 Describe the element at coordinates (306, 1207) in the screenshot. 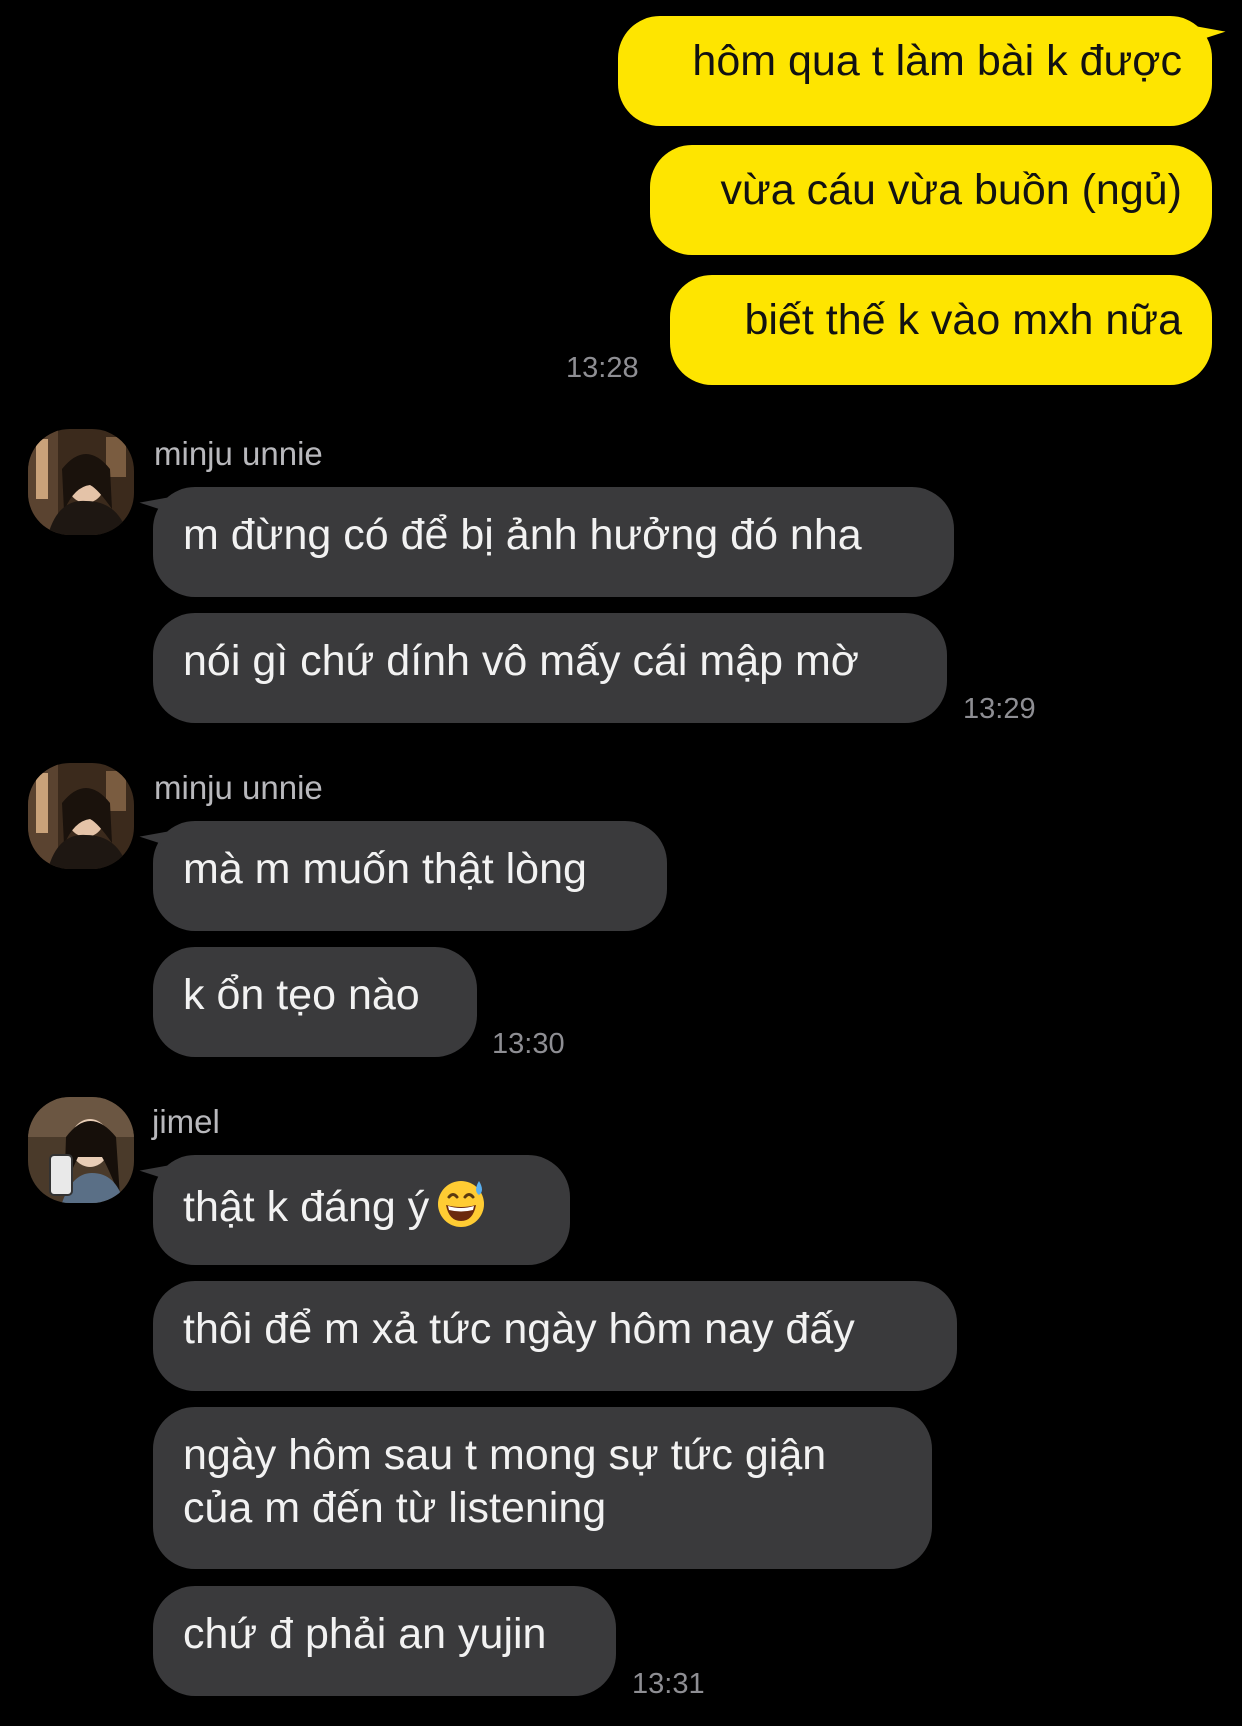

I see `message-text: thật k đáng ý` at that location.